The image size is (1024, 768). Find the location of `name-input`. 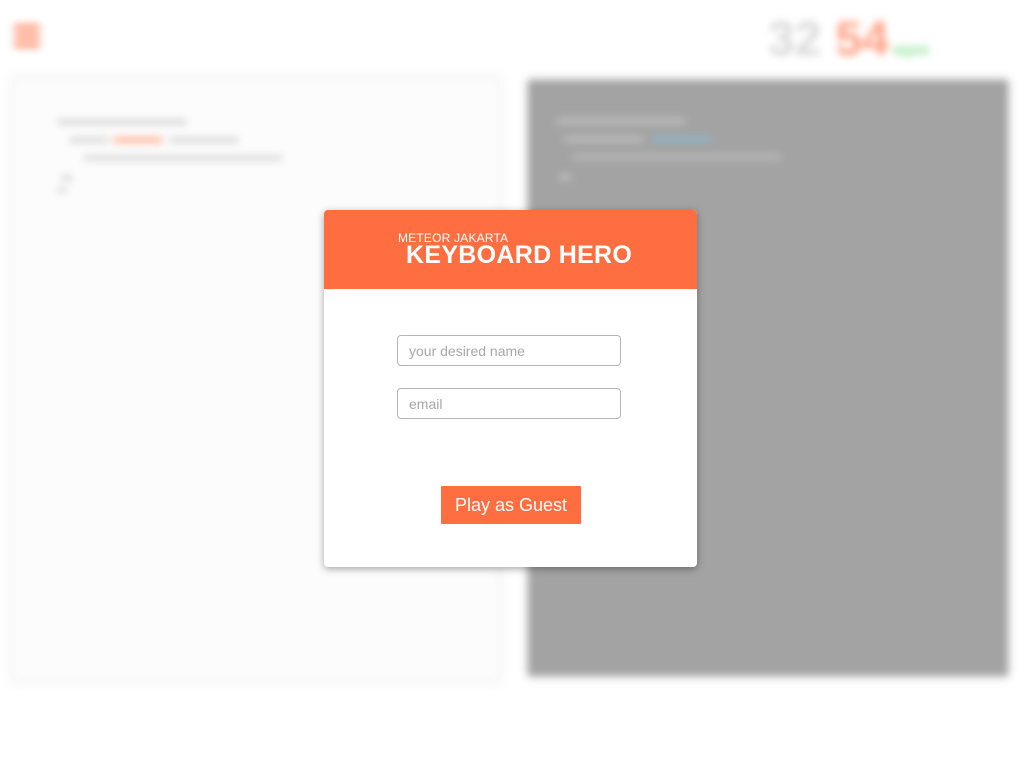

name-input is located at coordinates (509, 350).